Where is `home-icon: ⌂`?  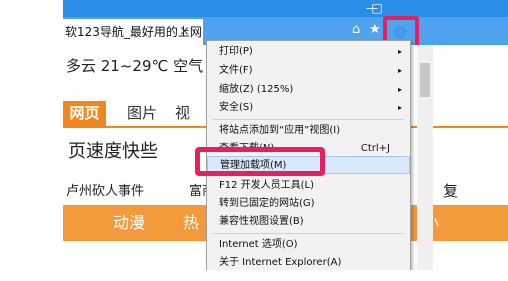 home-icon: ⌂ is located at coordinates (356, 30).